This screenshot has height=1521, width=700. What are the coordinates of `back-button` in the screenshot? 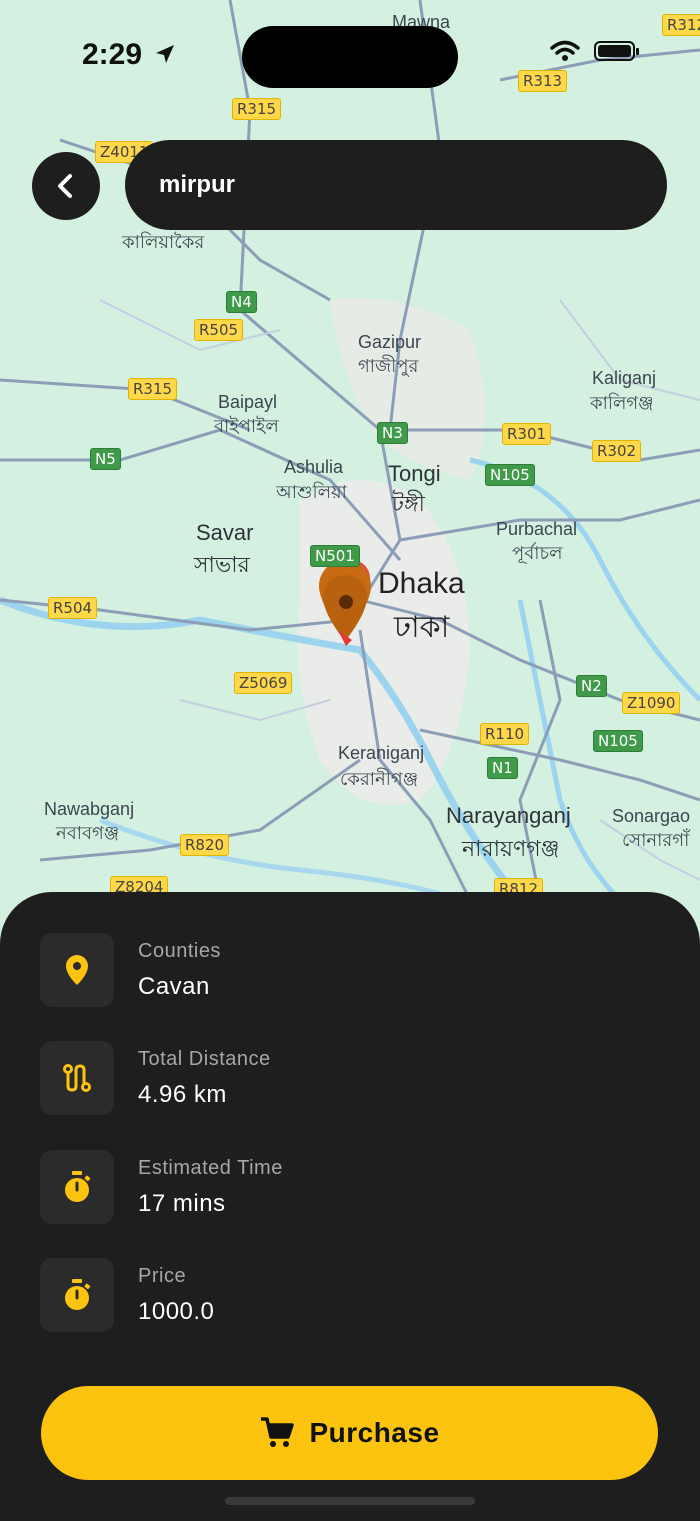 It's located at (66, 186).